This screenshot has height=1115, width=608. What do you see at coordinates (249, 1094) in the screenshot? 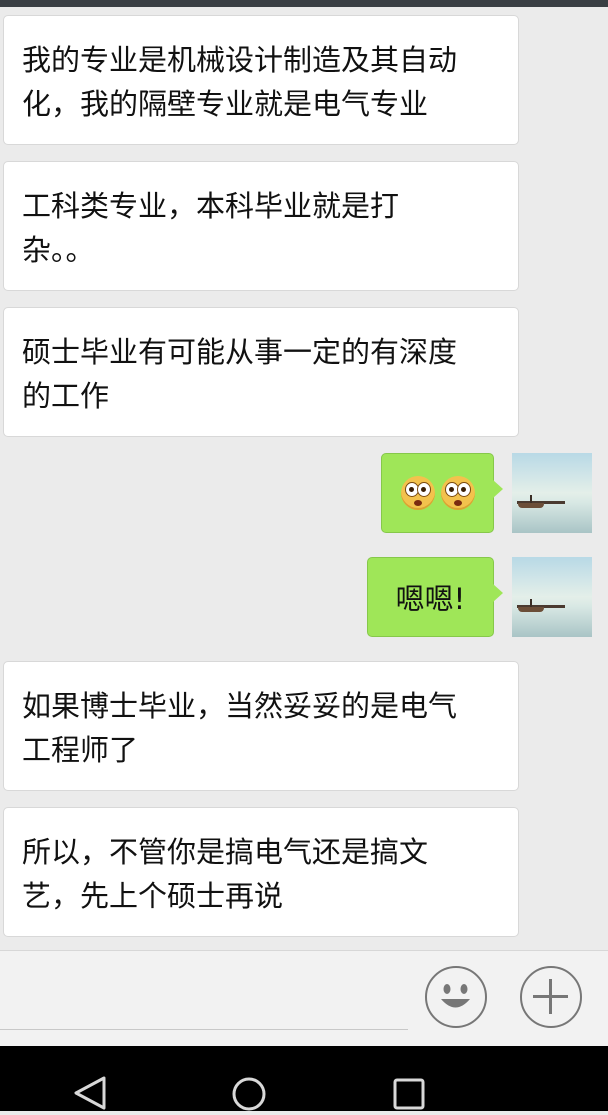
I see `home-circle-icon` at bounding box center [249, 1094].